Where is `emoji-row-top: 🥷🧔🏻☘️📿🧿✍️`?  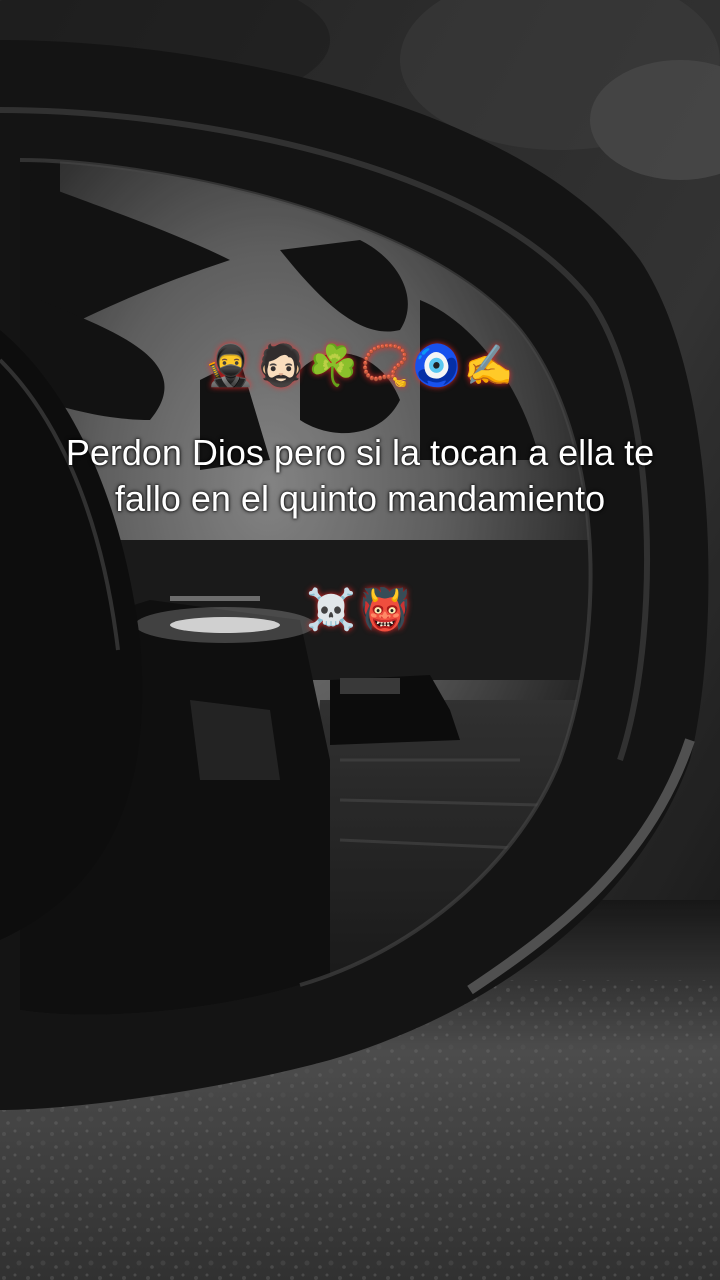
emoji-row-top: 🥷🧔🏻☘️📿🧿✍️ is located at coordinates (360, 366).